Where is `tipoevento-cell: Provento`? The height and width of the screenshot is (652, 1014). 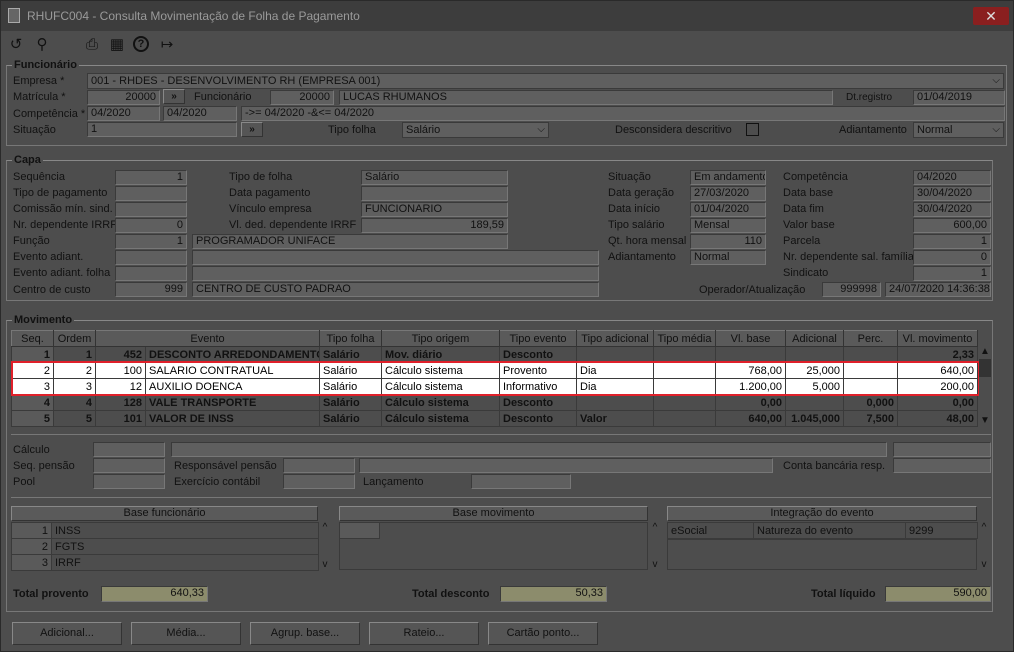
tipoevento-cell: Provento is located at coordinates (538, 370).